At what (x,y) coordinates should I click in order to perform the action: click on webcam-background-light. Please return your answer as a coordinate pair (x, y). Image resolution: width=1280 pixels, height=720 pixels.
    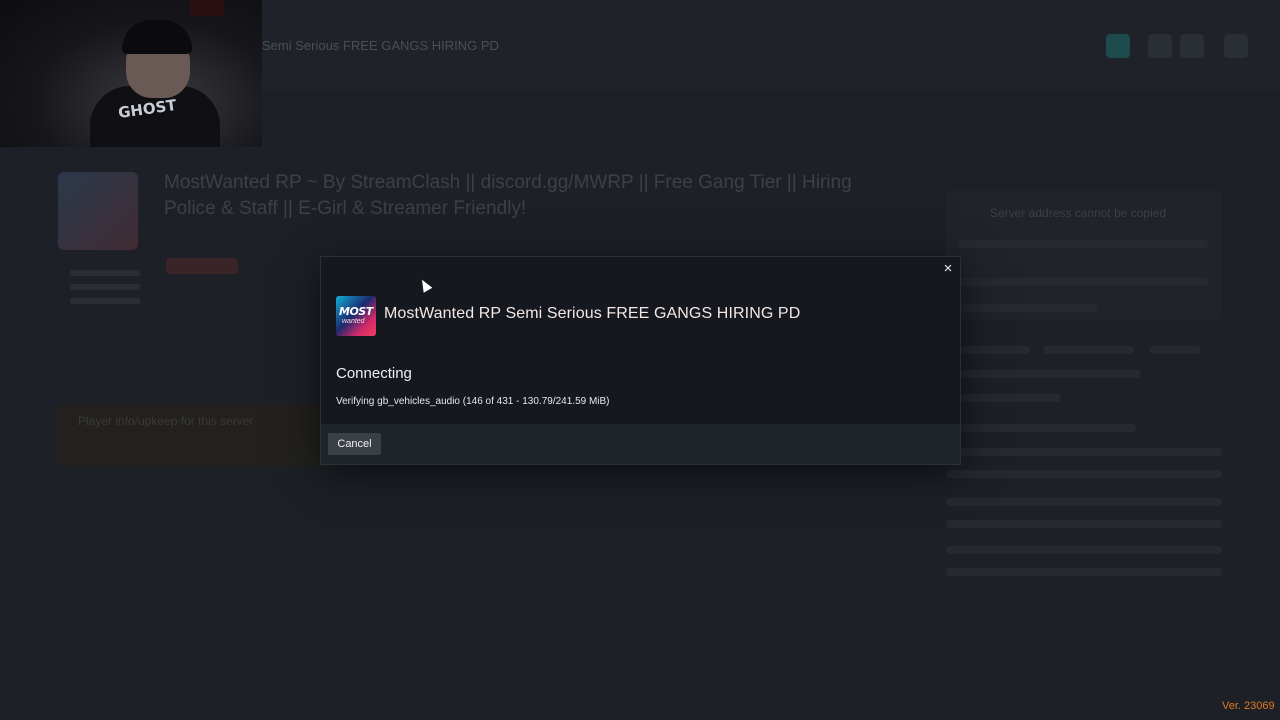
    Looking at the image, I should click on (207, 8).